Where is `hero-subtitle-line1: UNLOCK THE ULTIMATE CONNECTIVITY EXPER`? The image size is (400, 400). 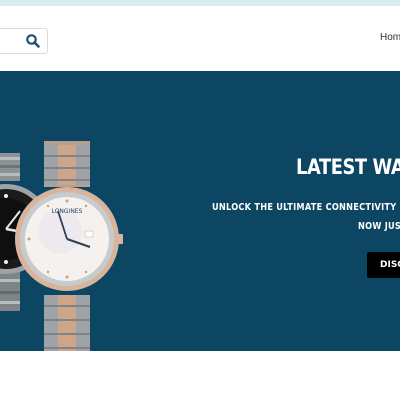
hero-subtitle-line1: UNLOCK THE ULTIMATE CONNECTIVITY EXPER is located at coordinates (306, 207).